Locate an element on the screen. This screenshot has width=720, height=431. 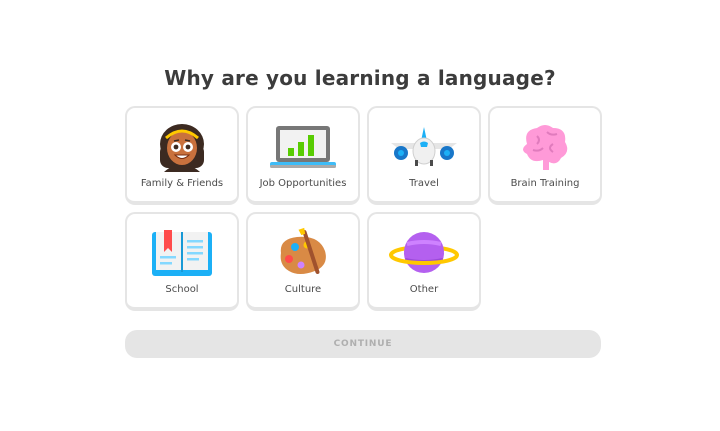
paint-palette-icon is located at coordinates (303, 253).